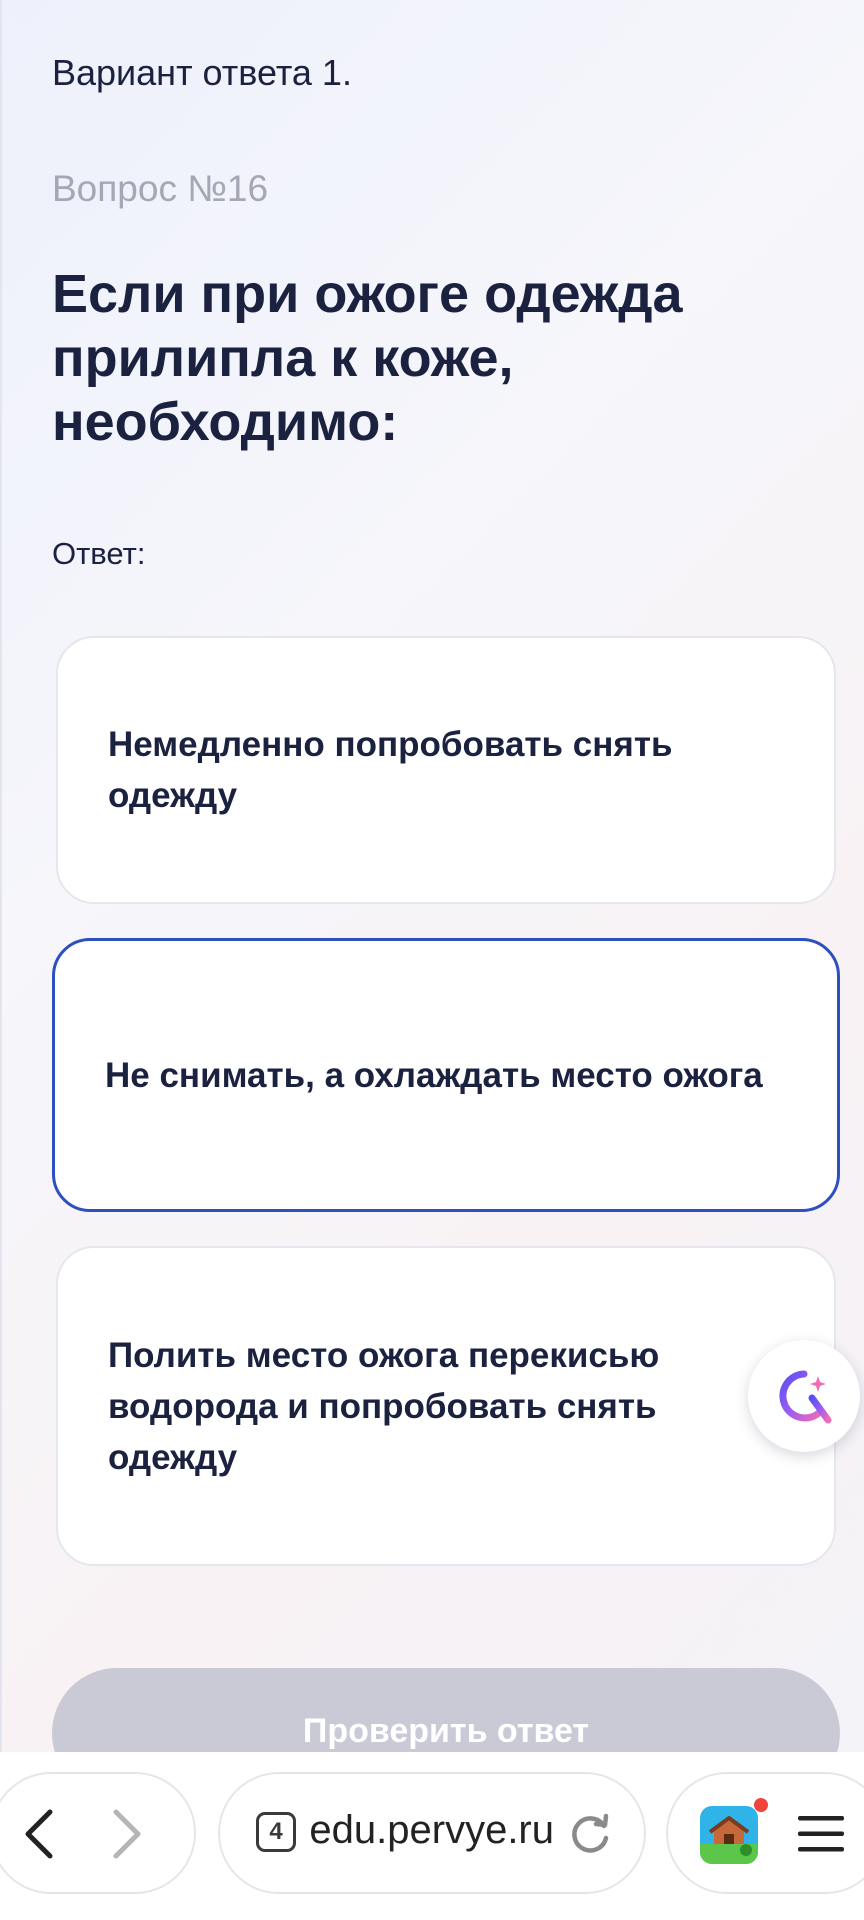 Image resolution: width=864 pixels, height=1920 pixels. What do you see at coordinates (761, 1805) in the screenshot?
I see `notification-dot` at bounding box center [761, 1805].